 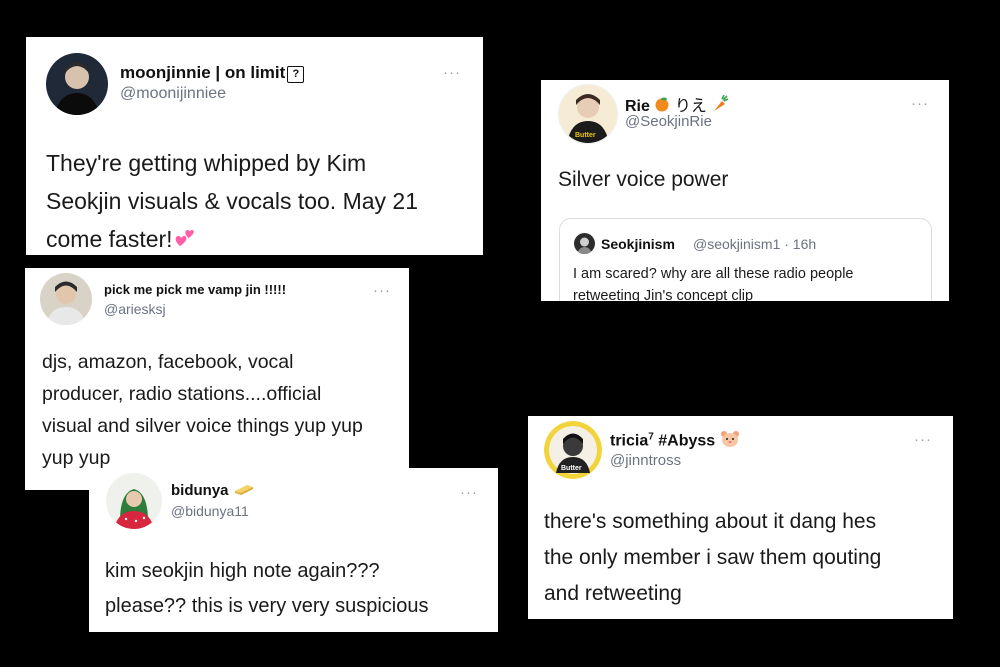 I want to click on tweet-text-line: come faster!, so click(x=232, y=237).